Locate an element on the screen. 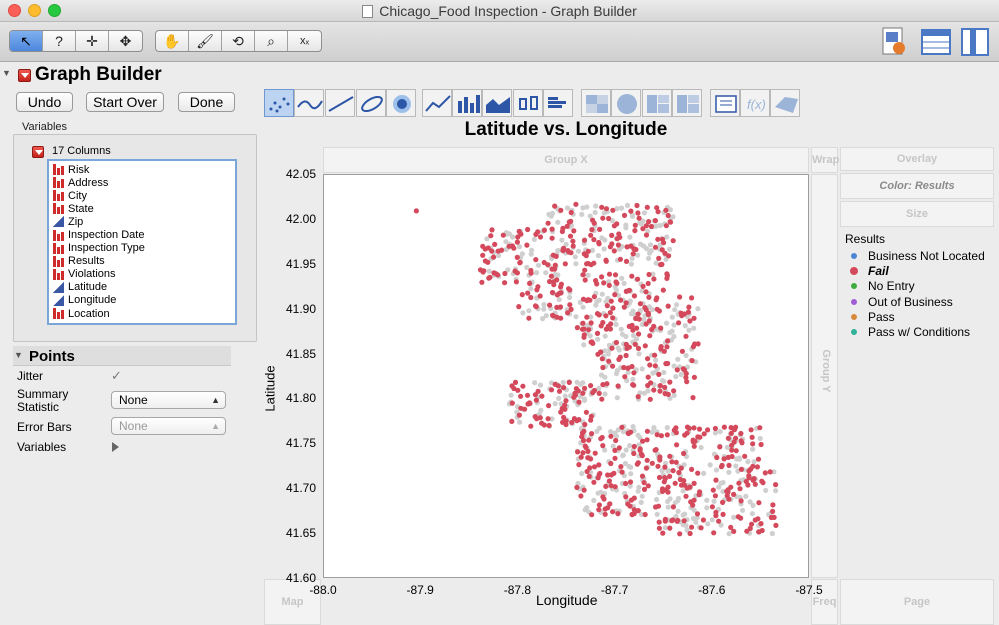 The height and width of the screenshot is (625, 999). magnifier-tool-icon: ⌕ is located at coordinates (271, 41).